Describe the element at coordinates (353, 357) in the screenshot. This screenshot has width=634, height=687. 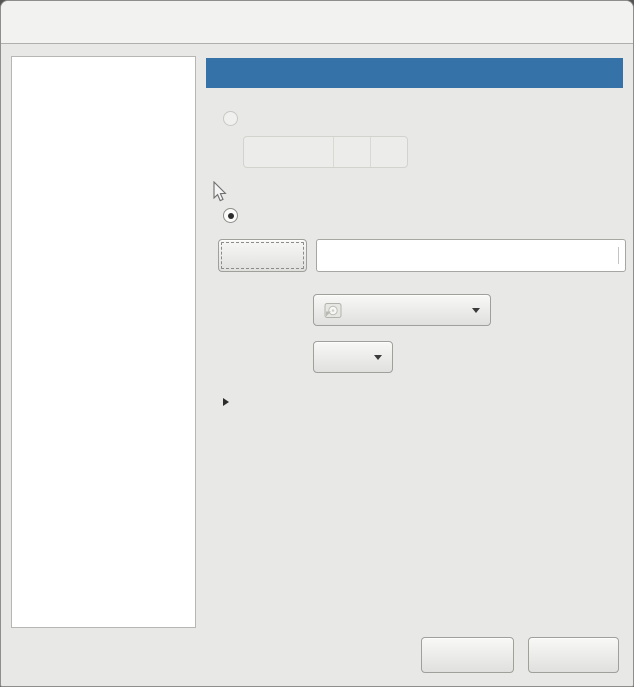
I see `bus-type-dropdown` at that location.